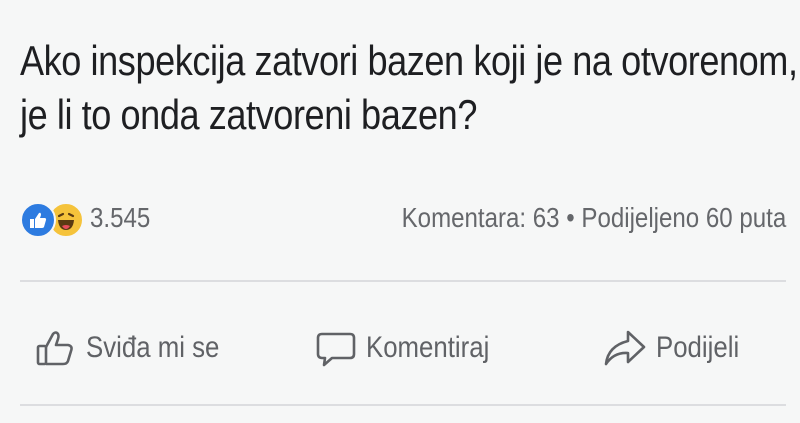  I want to click on share-arrow-icon, so click(625, 348).